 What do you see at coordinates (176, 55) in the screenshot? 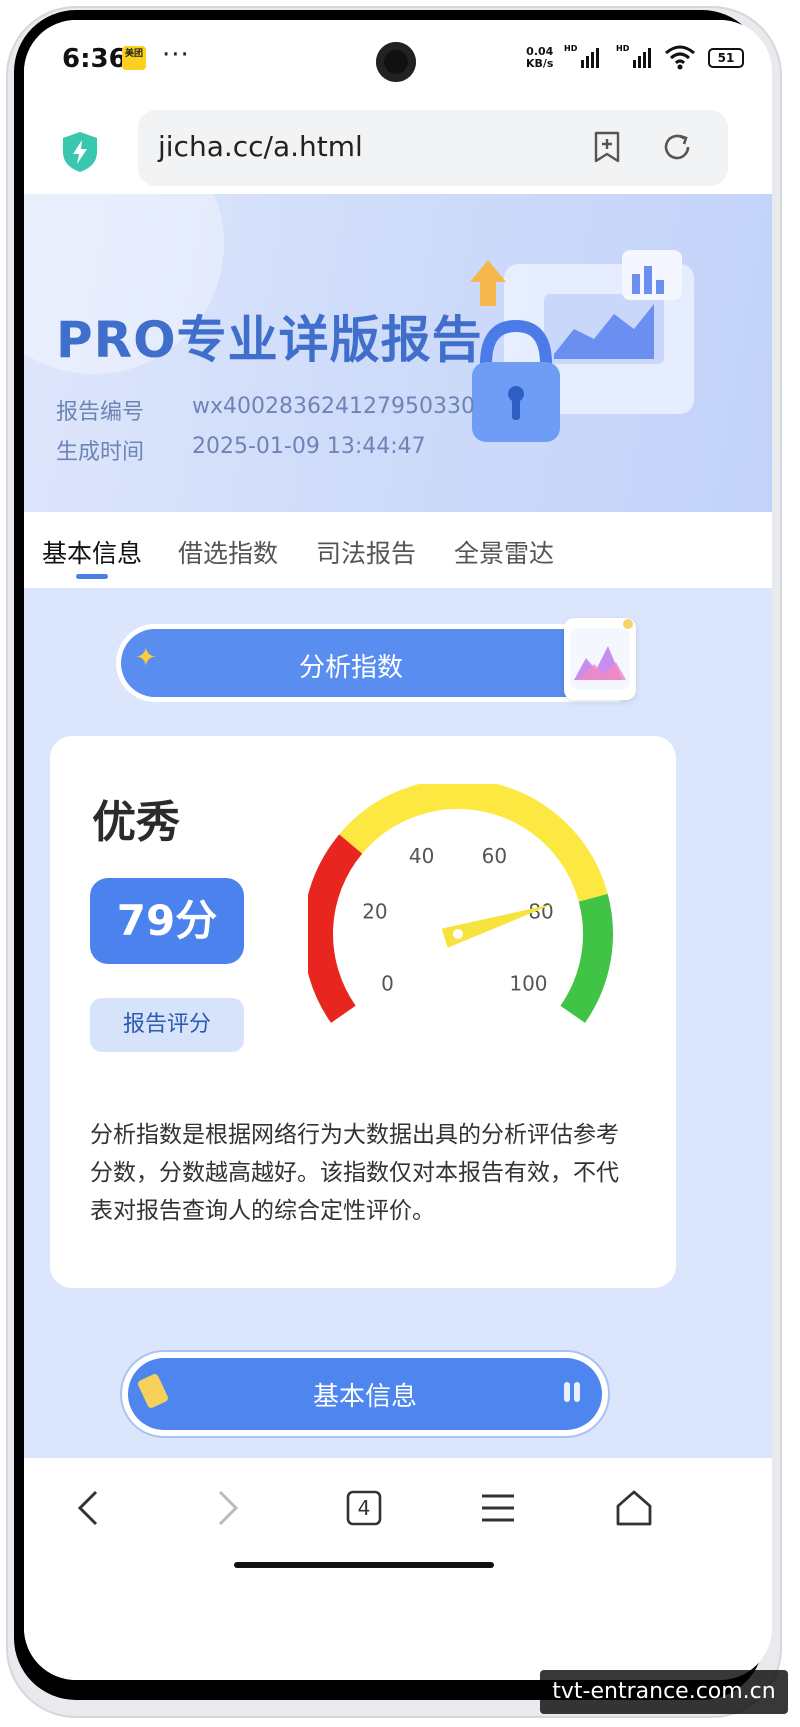
I see `more-notifications-icon: ···` at bounding box center [176, 55].